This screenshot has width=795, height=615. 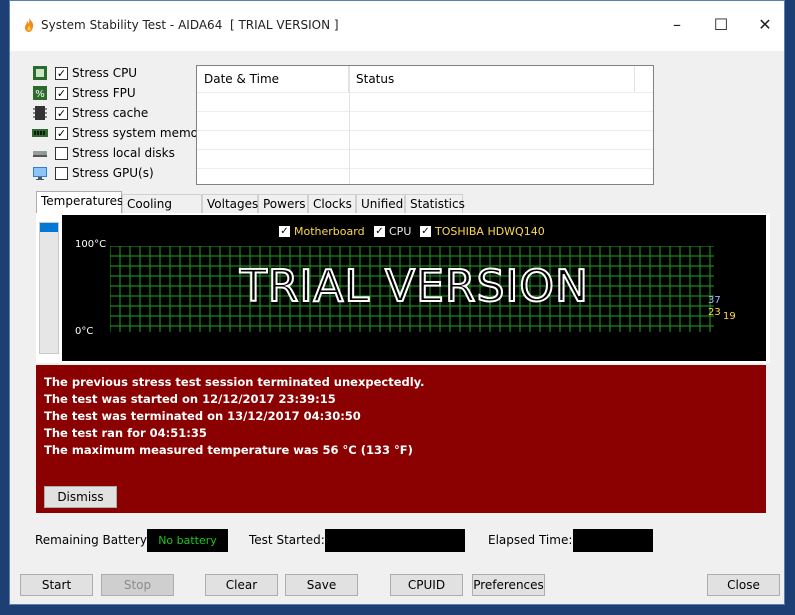 I want to click on tab-clocks: Clocks, so click(x=332, y=203).